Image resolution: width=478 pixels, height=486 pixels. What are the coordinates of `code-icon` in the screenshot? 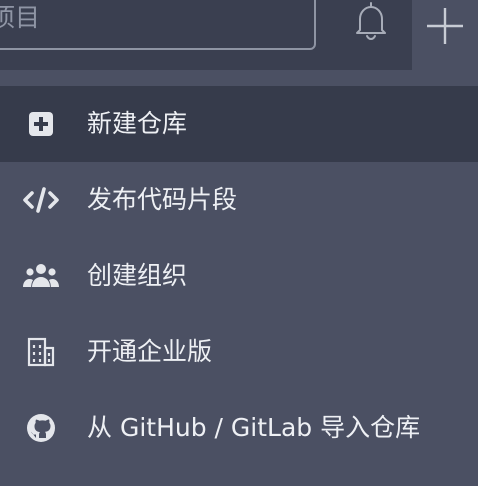 It's located at (41, 200).